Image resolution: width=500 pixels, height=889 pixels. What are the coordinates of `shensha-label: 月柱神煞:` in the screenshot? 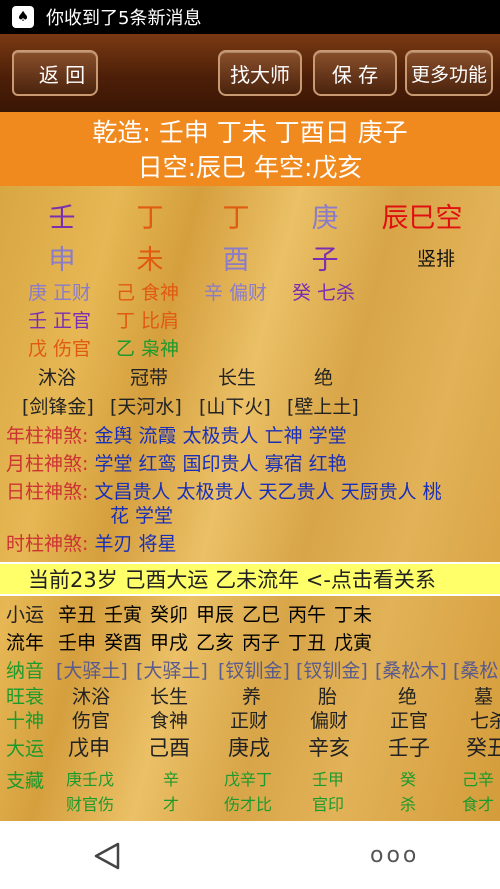 It's located at (47, 464).